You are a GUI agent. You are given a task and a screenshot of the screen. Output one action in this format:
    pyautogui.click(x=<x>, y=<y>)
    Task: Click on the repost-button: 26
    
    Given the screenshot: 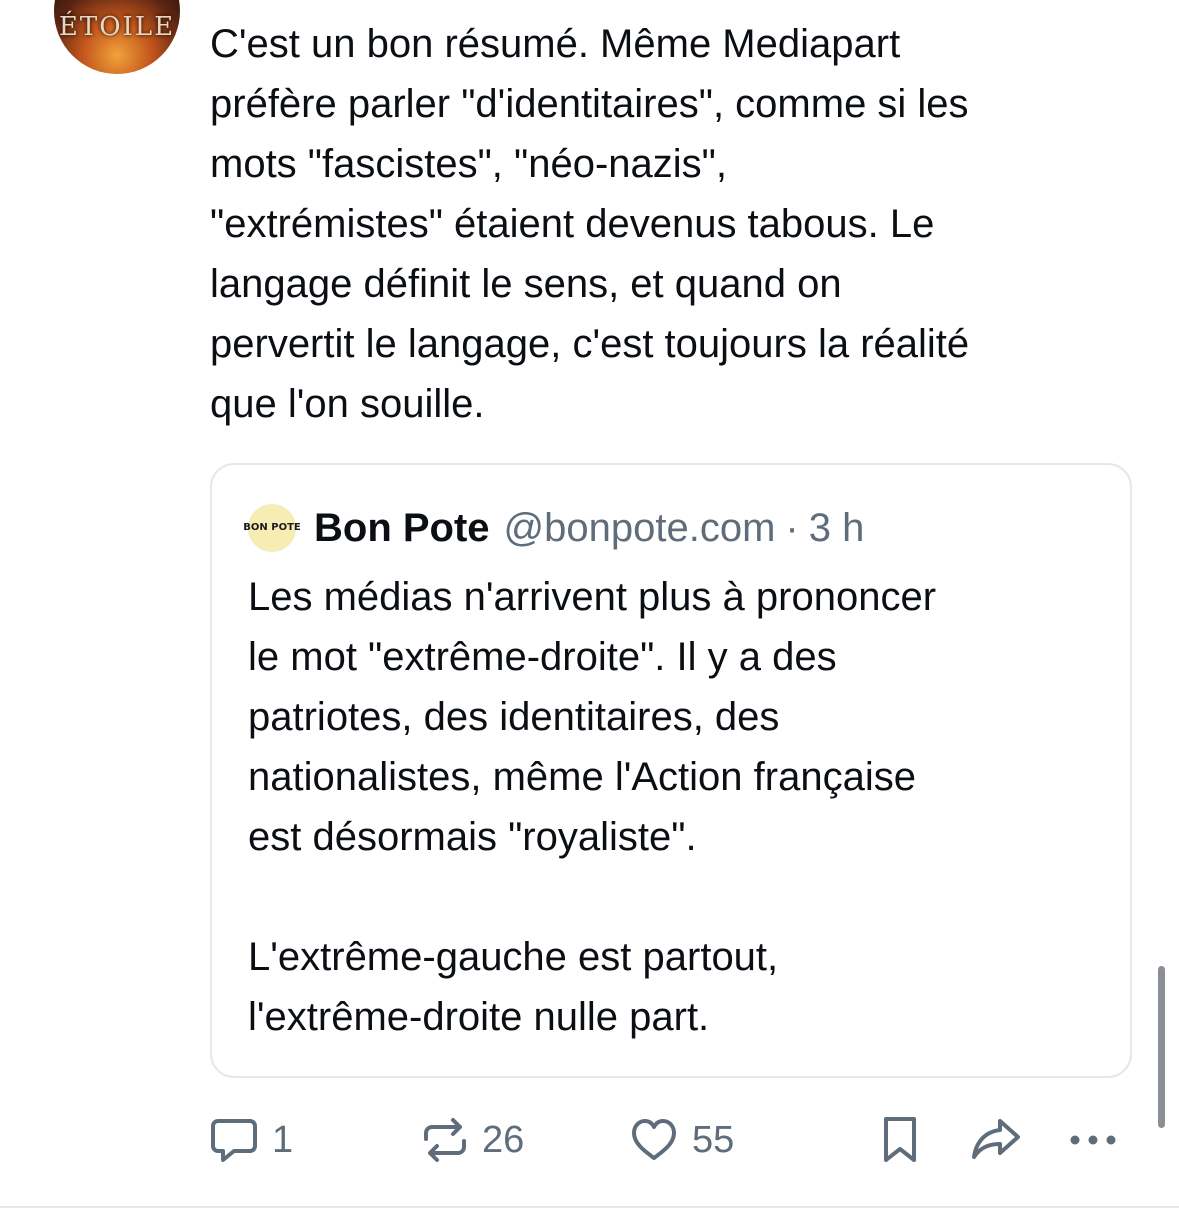 What is the action you would take?
    pyautogui.click(x=473, y=1140)
    